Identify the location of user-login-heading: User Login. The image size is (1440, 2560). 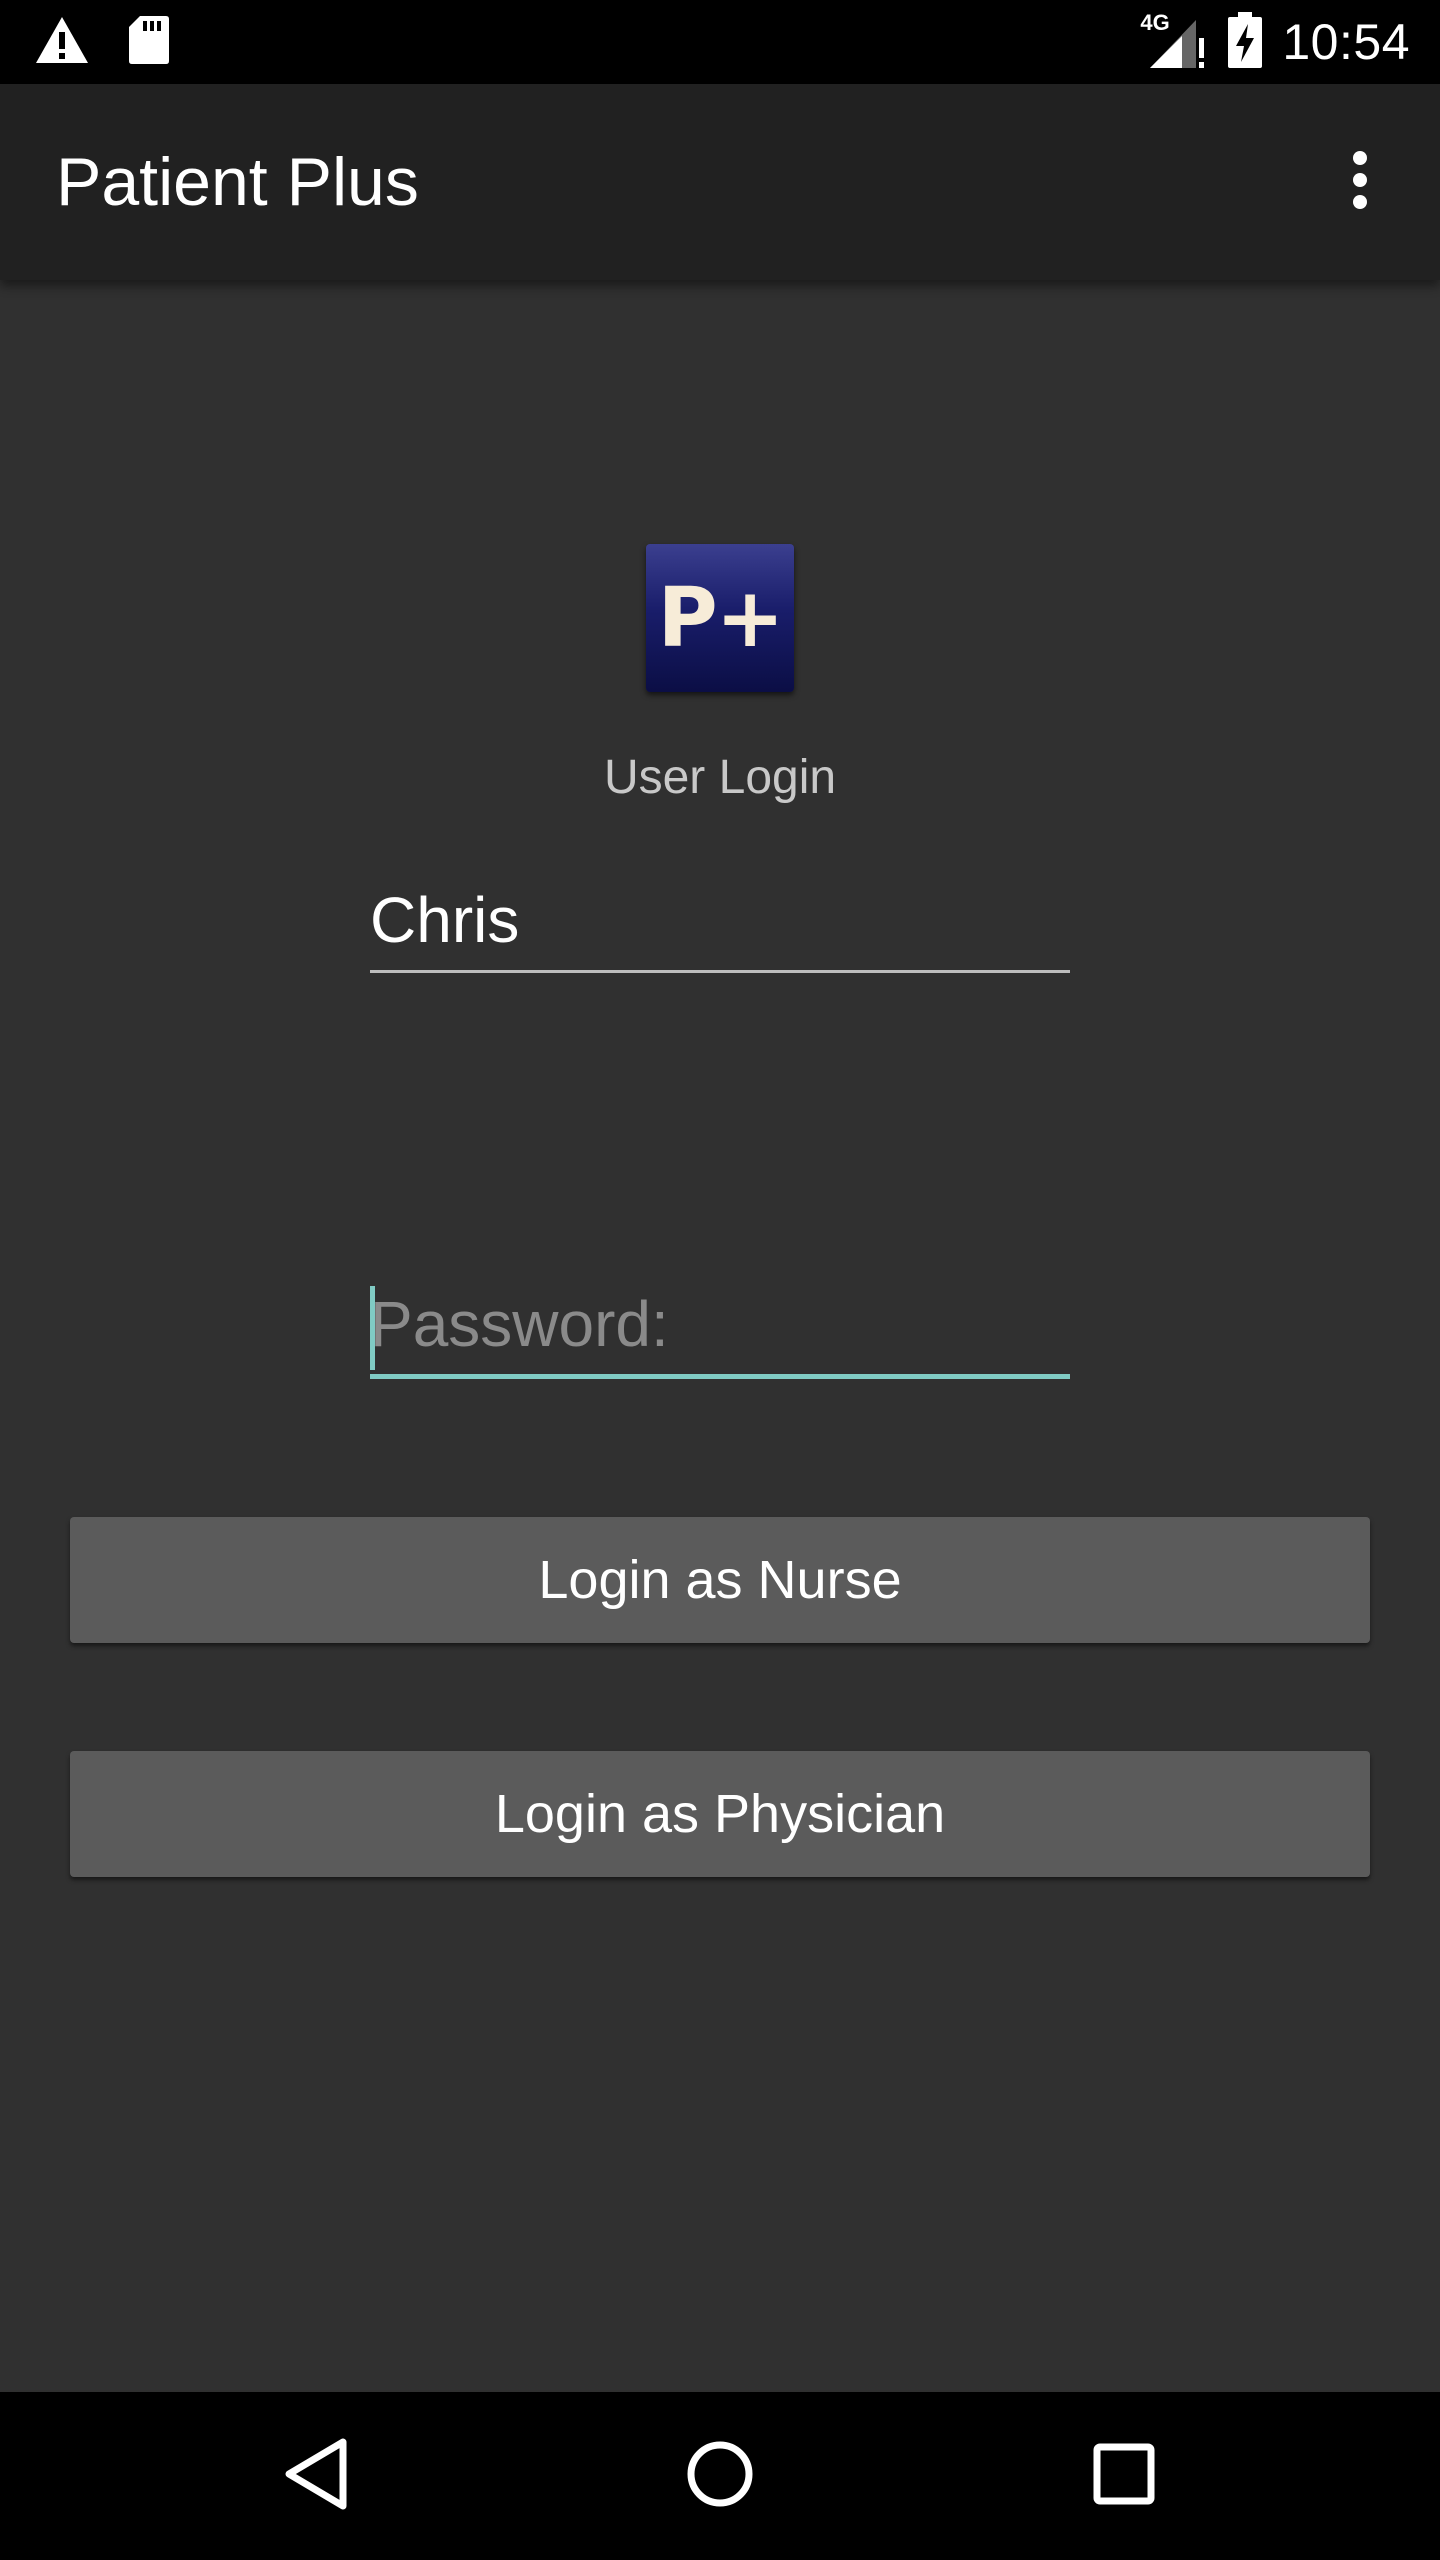
(720, 777).